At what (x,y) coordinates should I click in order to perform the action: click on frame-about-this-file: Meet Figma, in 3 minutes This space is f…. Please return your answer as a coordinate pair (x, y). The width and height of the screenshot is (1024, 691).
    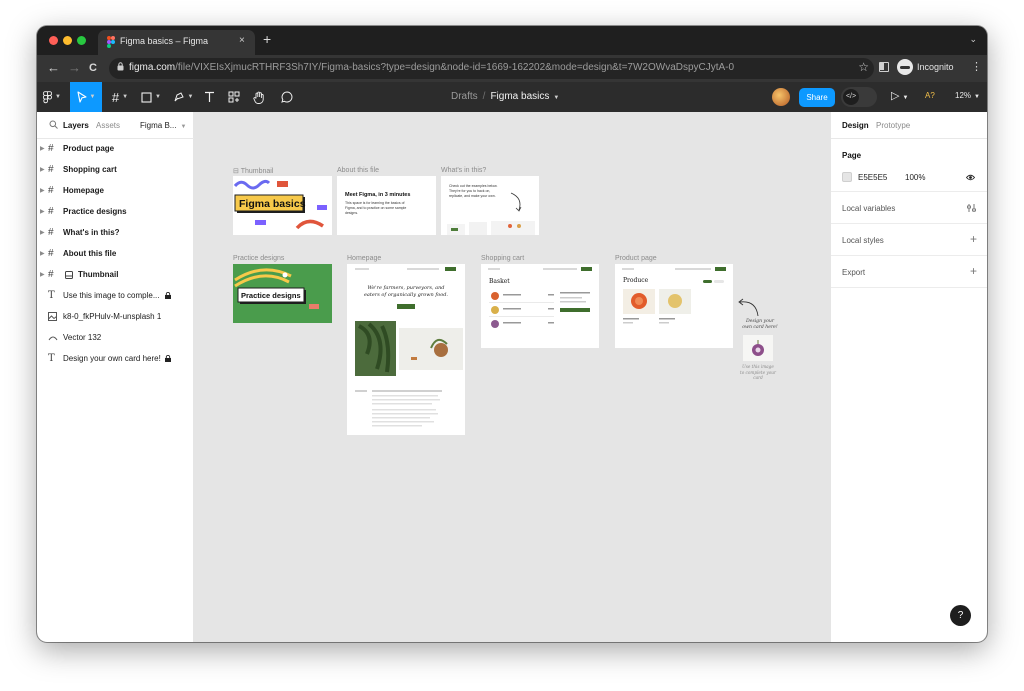
    Looking at the image, I should click on (386, 205).